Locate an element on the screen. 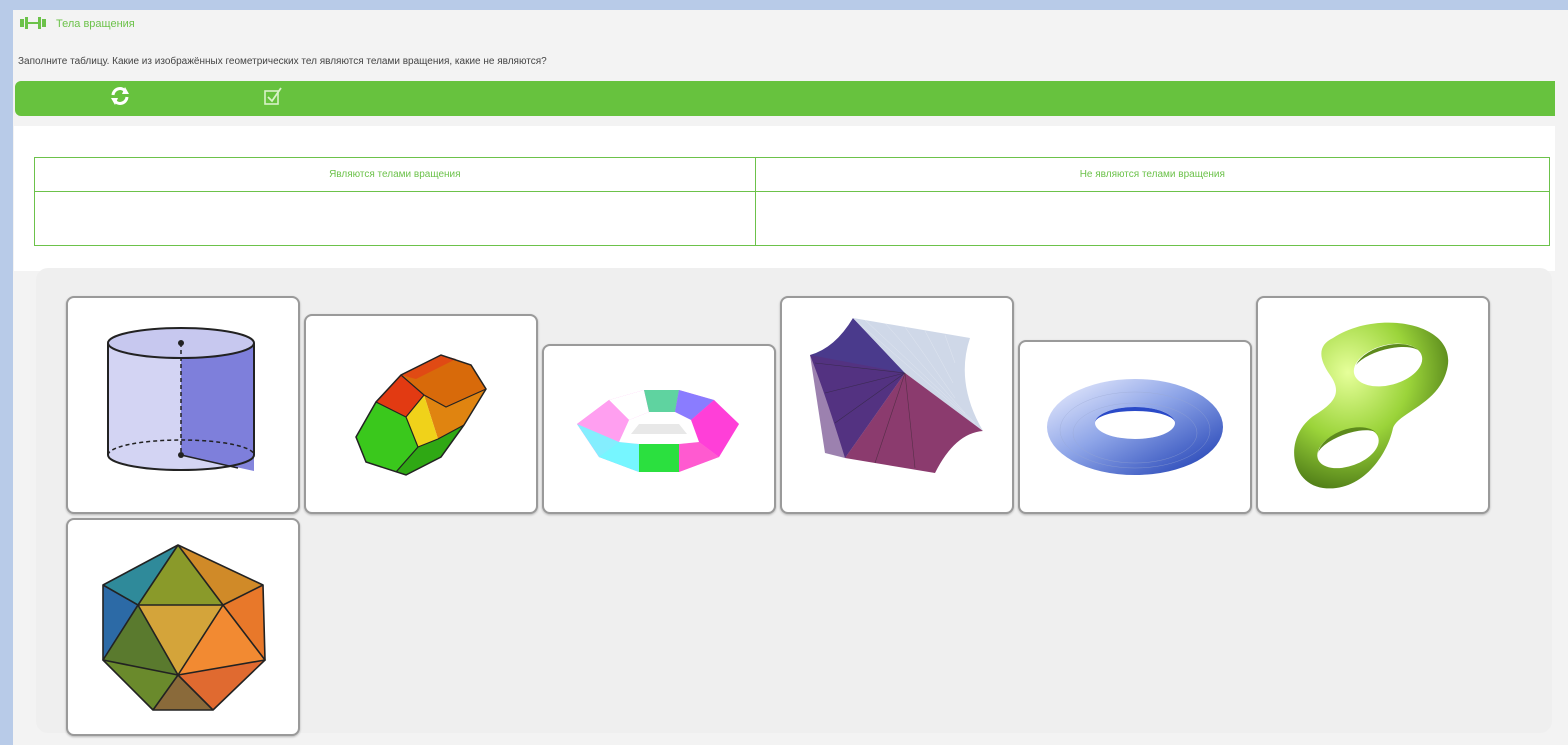 This screenshot has width=1568, height=745. card-polygonal-ring is located at coordinates (659, 429).